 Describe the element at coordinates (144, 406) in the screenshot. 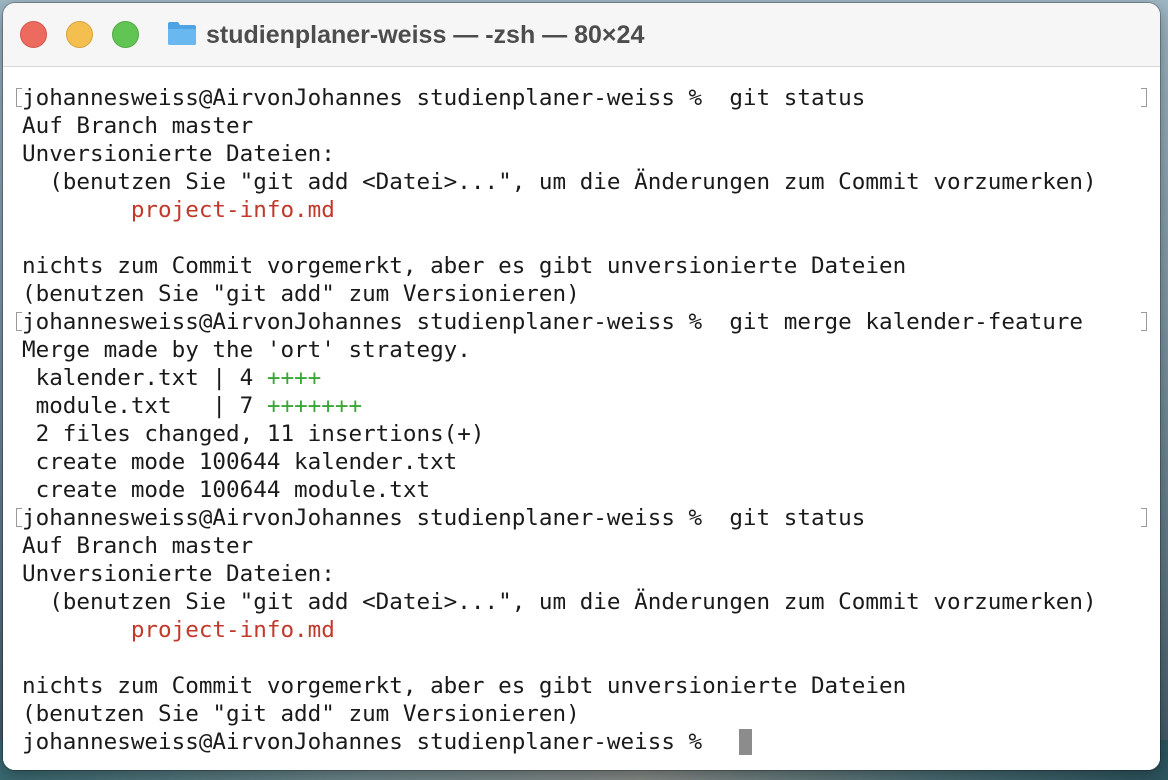

I see `line-text: module.txt | 7` at that location.